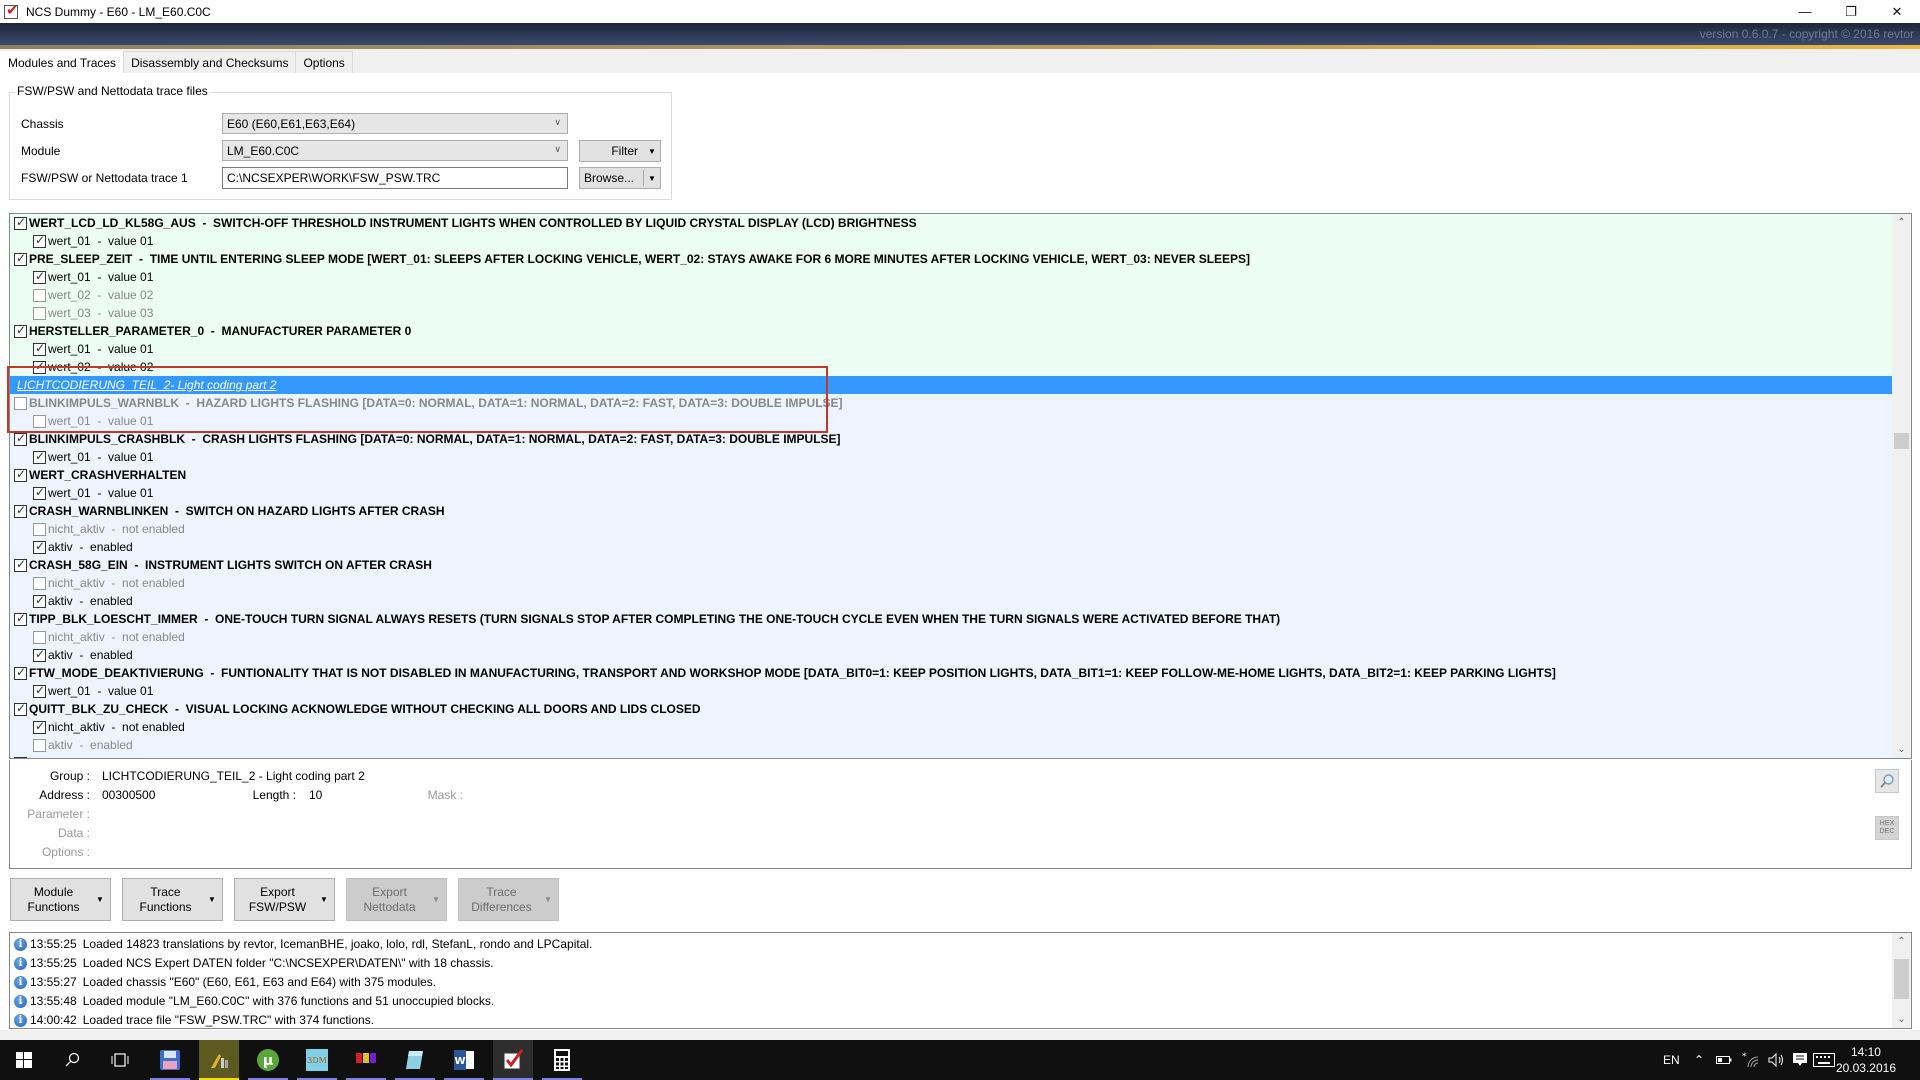 Image resolution: width=1920 pixels, height=1080 pixels. Describe the element at coordinates (951, 313) in the screenshot. I see `value-row: wert_03 - value 03` at that location.